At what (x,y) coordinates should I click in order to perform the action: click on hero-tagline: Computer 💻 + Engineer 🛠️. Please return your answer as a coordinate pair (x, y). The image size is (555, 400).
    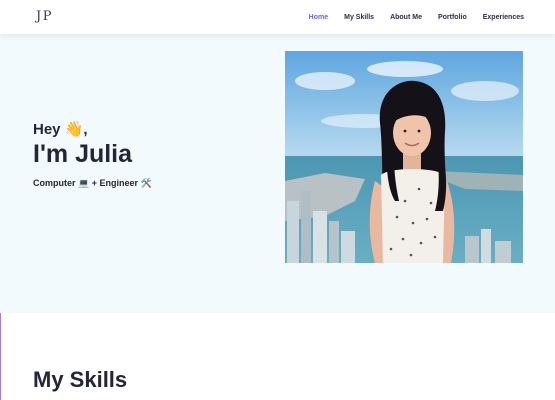
    Looking at the image, I should click on (92, 183).